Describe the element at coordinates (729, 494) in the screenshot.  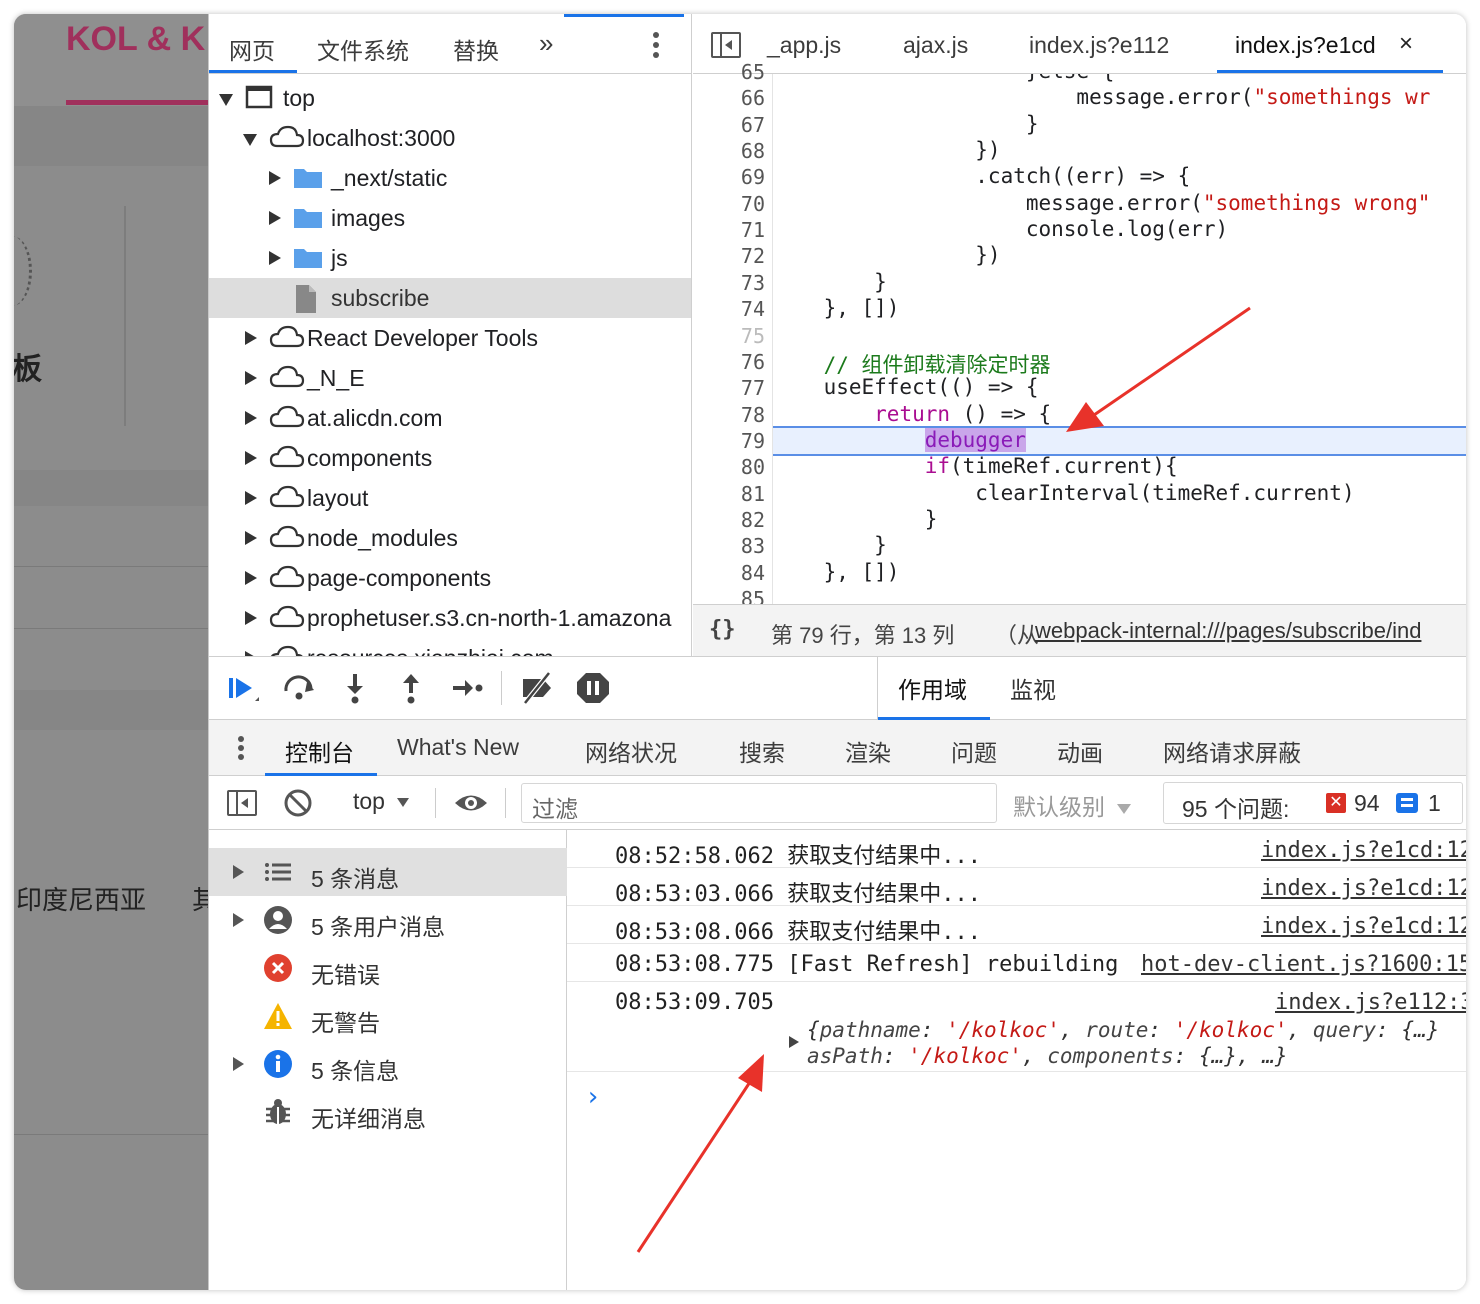
I see `line-number: 81` at that location.